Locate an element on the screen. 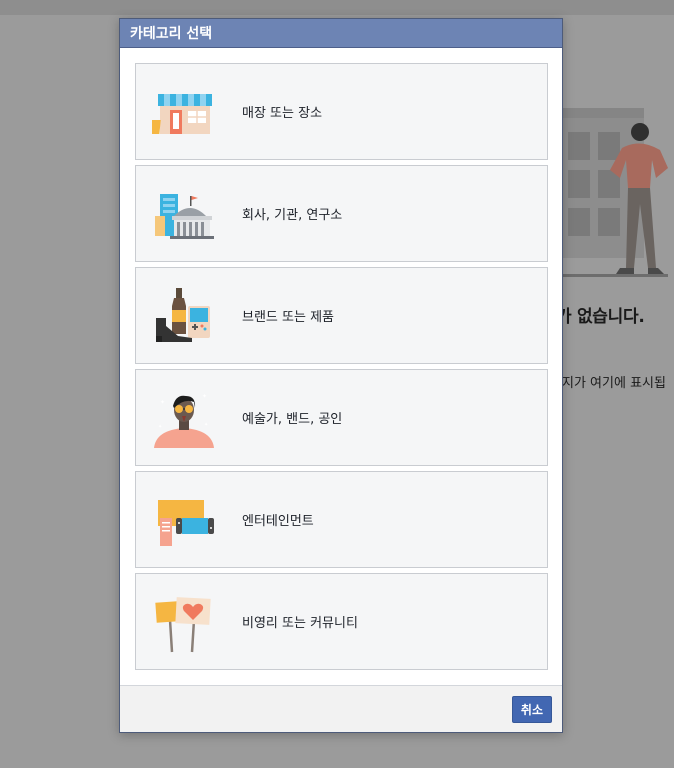 This screenshot has width=674, height=768. empty-state-illustration is located at coordinates (617, 194).